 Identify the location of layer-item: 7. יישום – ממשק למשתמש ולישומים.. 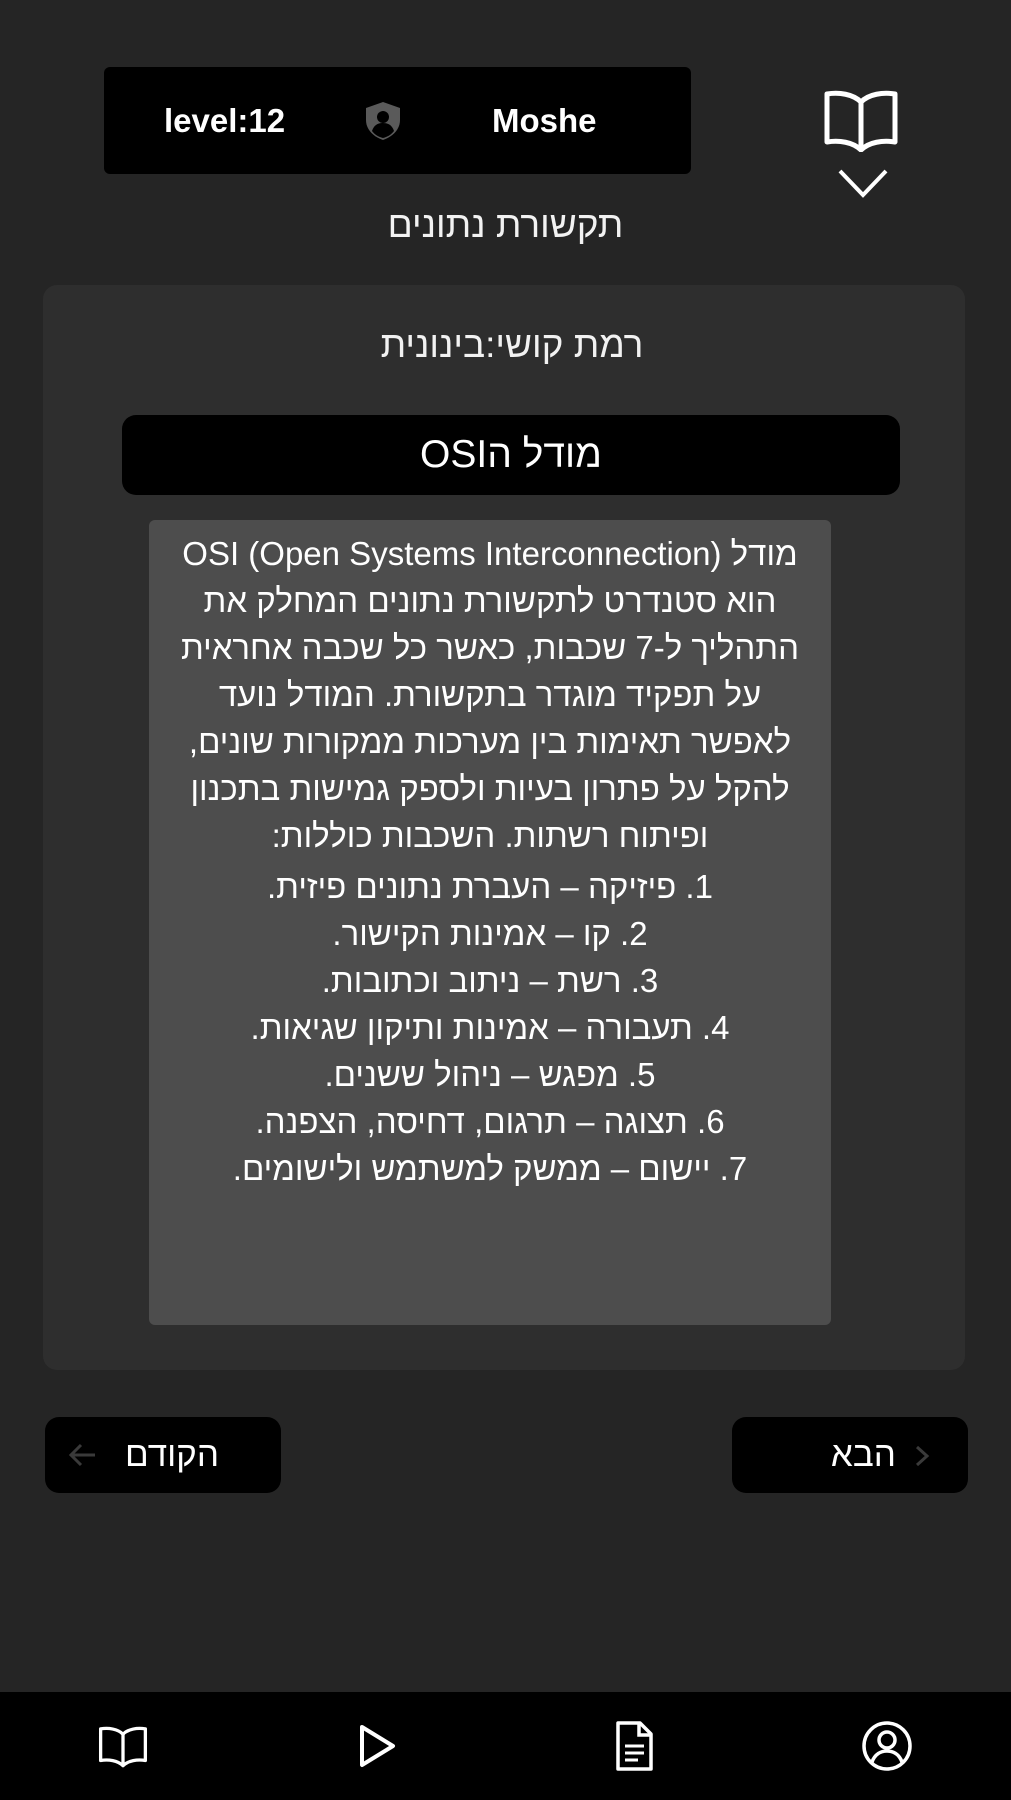
(490, 1168).